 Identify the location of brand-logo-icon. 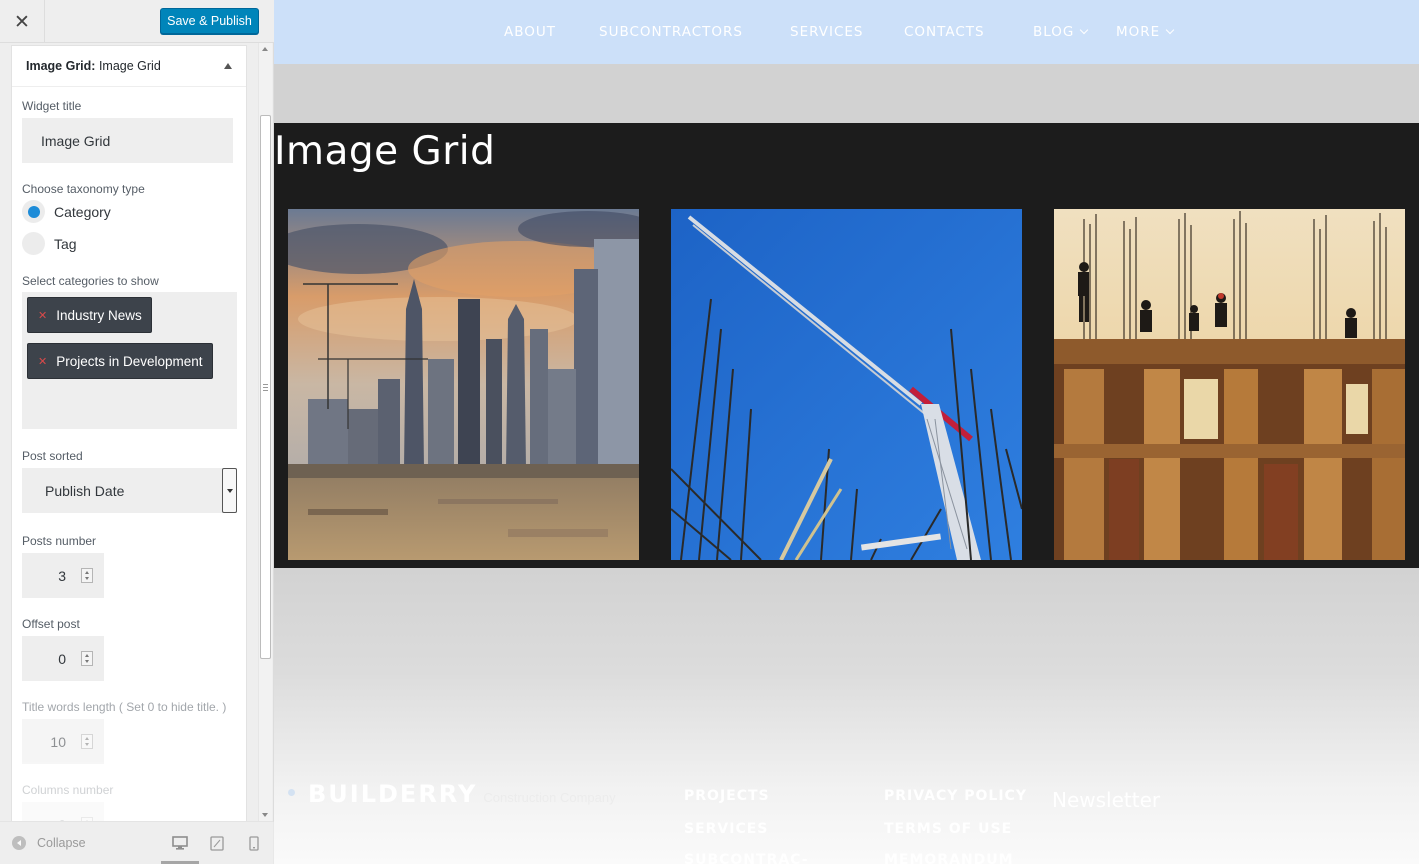
(291, 792).